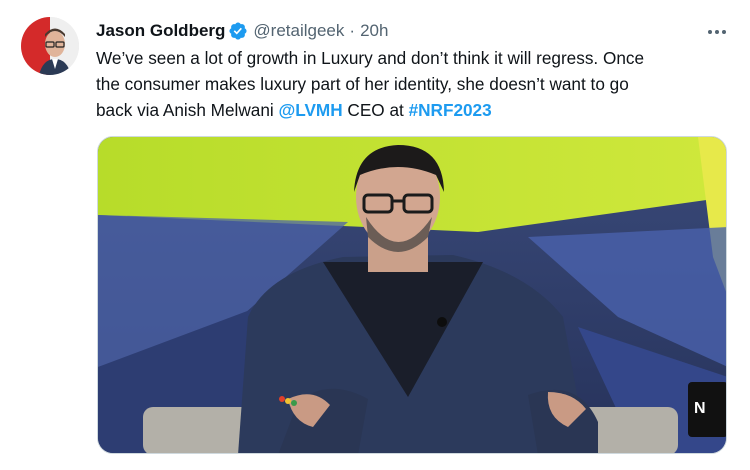  Describe the element at coordinates (700, 408) in the screenshot. I see `svg-text: N` at that location.